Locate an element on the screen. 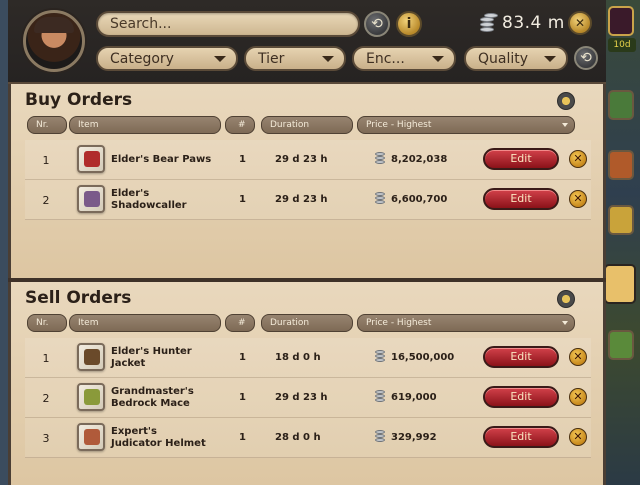  item-name: Elder's Shadowcaller is located at coordinates (149, 199).